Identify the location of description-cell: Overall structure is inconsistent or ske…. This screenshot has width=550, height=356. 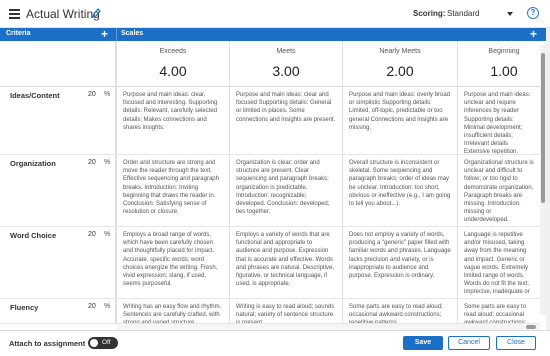
(399, 191).